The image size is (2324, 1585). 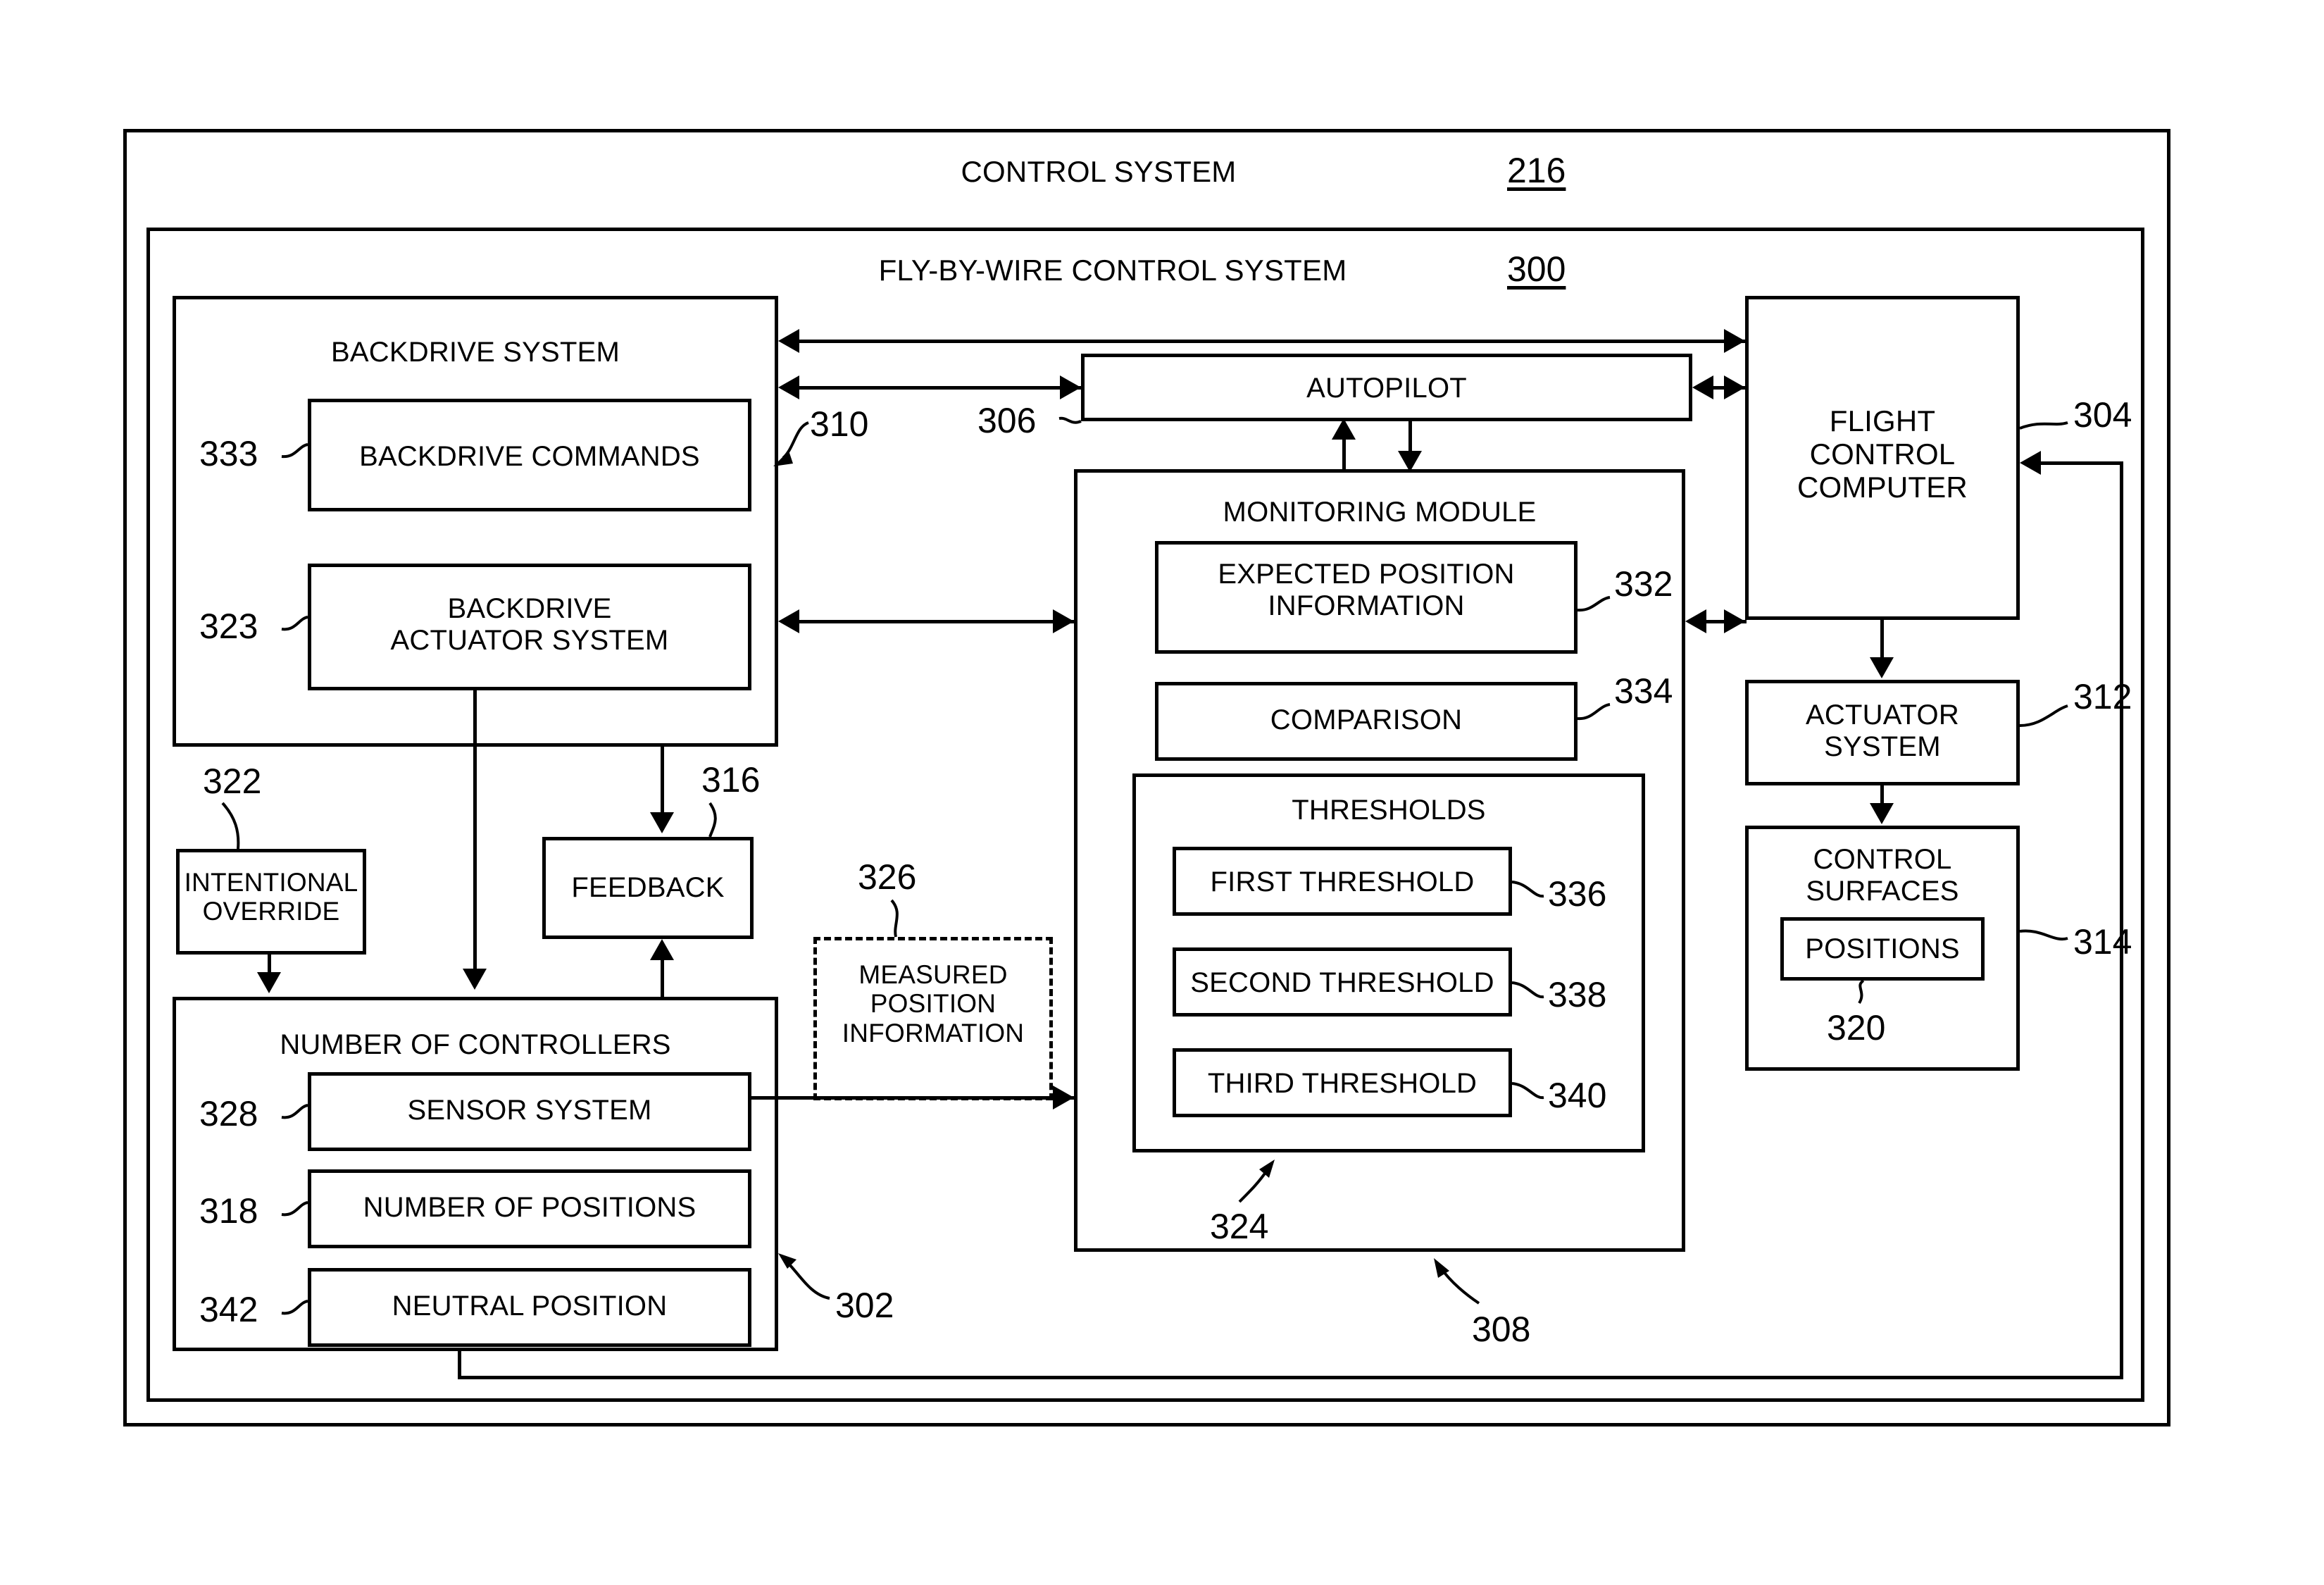 I want to click on number-of-controllers-label: NUMBER OF CONTROLLERS, so click(x=475, y=1044).